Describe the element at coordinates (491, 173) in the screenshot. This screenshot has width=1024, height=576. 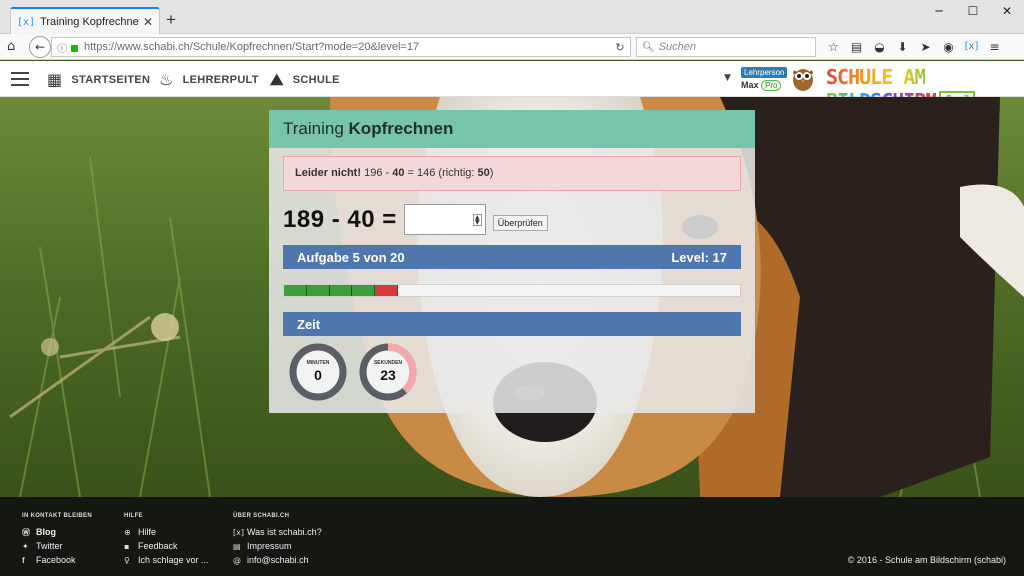
I see `feedback-close: )` at that location.